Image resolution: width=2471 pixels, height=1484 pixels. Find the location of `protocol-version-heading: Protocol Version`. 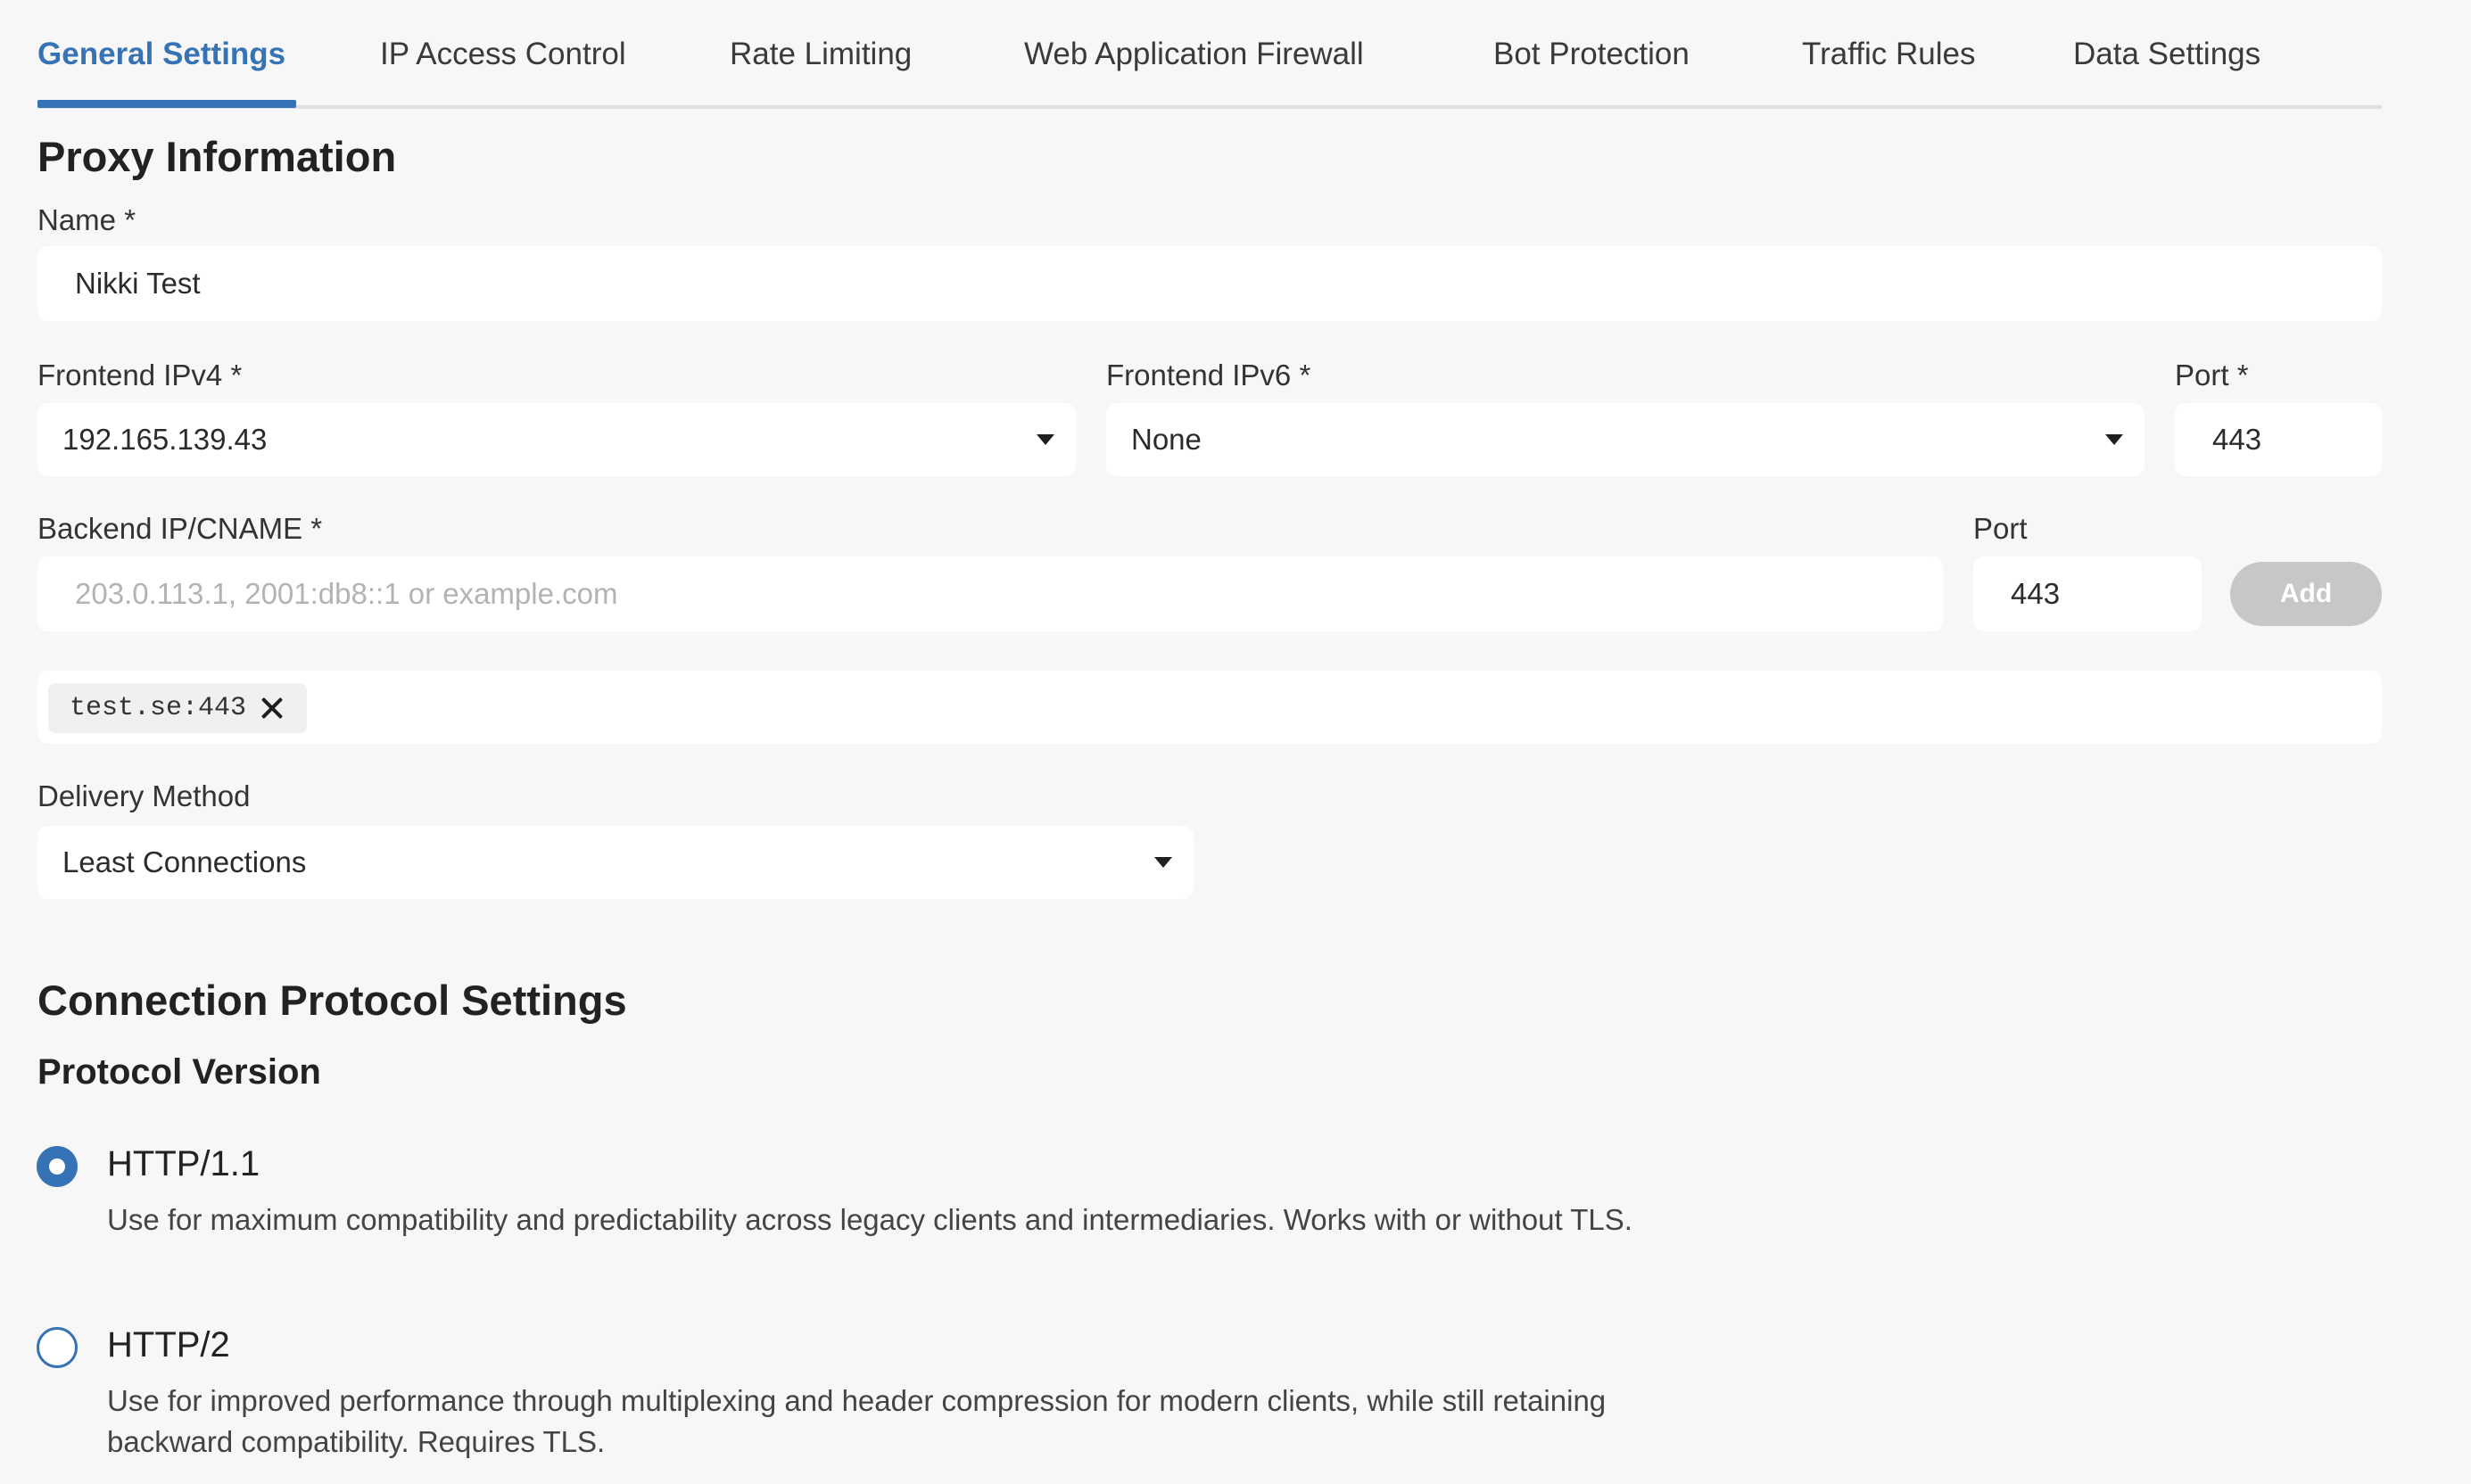

protocol-version-heading: Protocol Version is located at coordinates (179, 1072).